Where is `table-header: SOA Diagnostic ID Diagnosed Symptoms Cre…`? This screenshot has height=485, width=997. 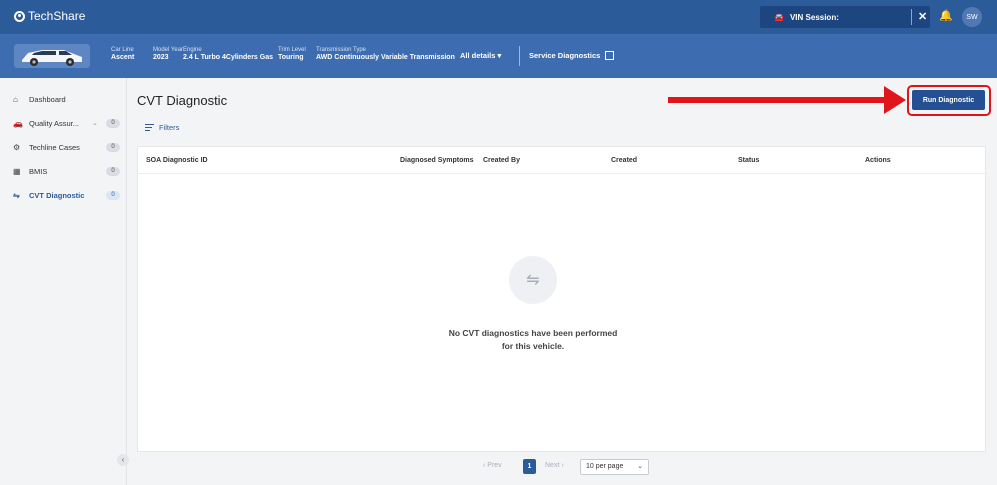 table-header: SOA Diagnostic ID Diagnosed Symptoms Cre… is located at coordinates (561, 160).